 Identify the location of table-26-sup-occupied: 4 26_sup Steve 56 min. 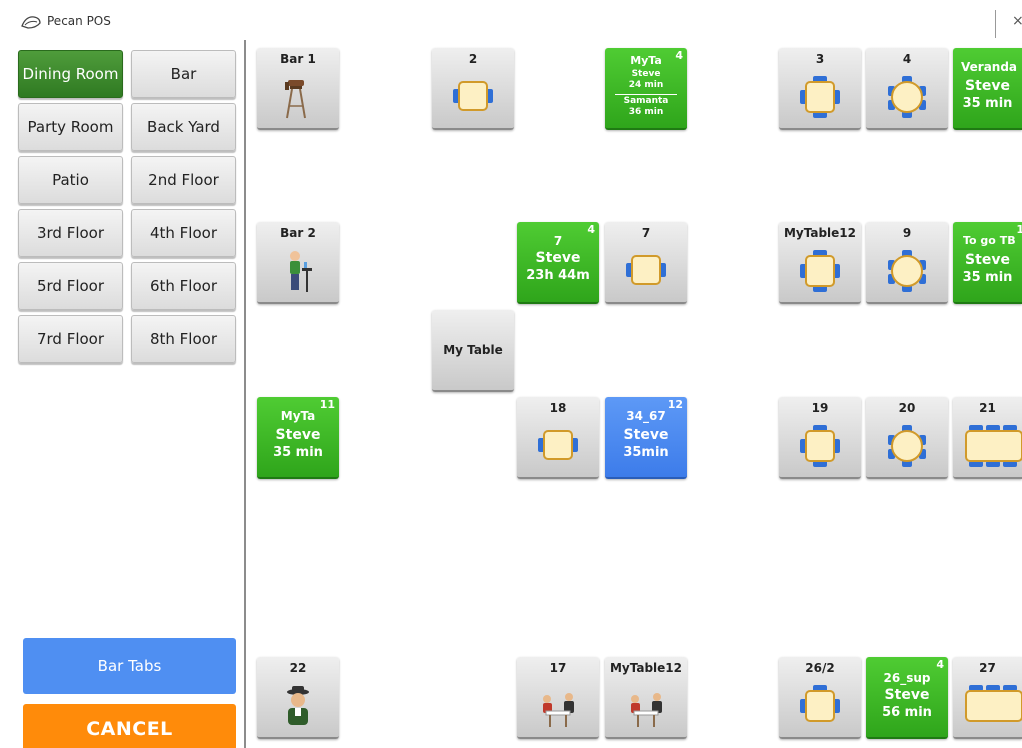
(907, 698).